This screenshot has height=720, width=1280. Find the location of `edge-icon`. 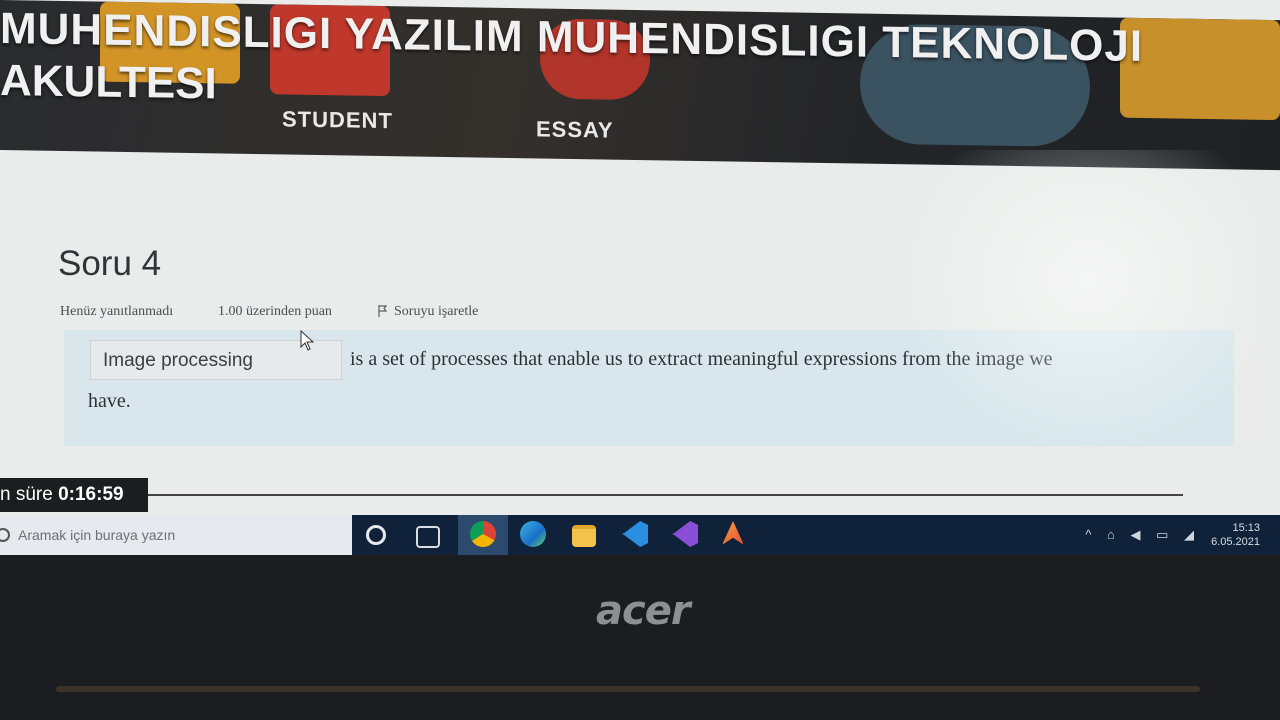

edge-icon is located at coordinates (533, 534).